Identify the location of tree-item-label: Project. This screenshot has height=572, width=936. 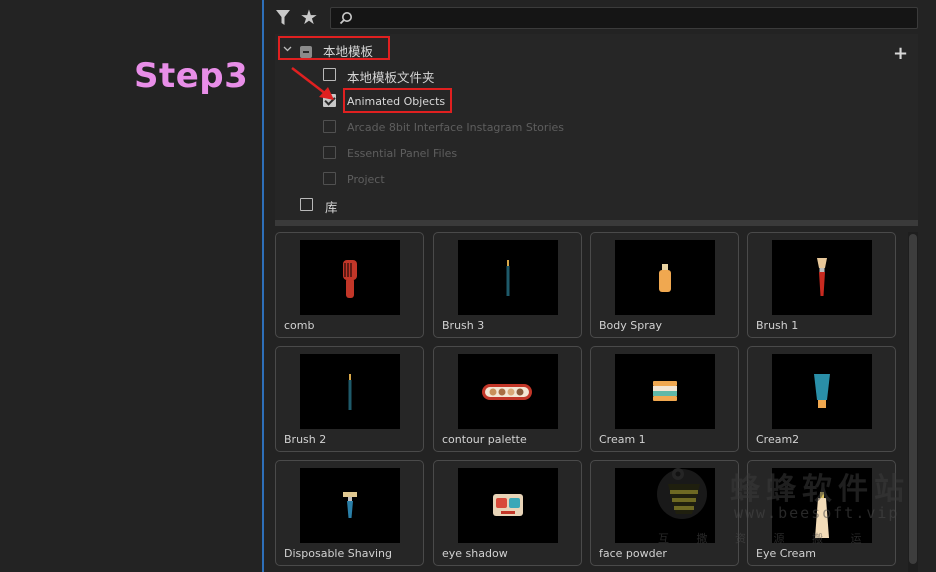
(366, 179).